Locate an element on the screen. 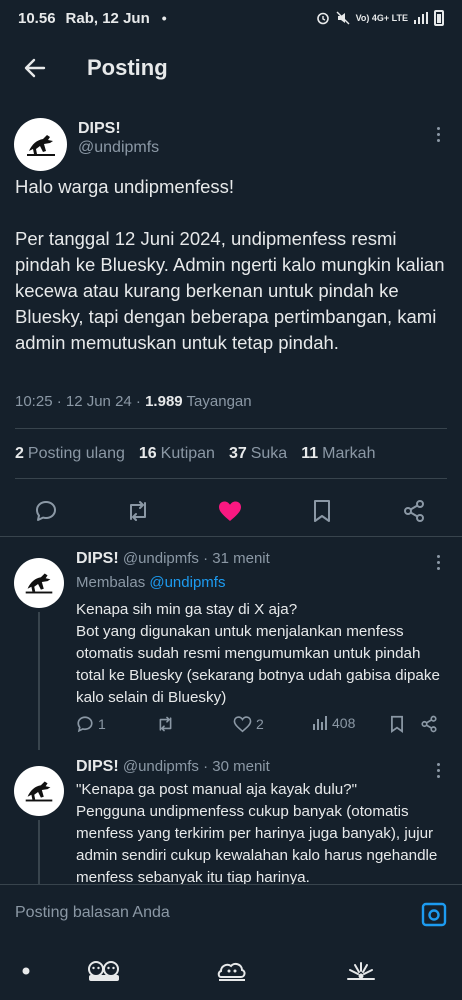 This screenshot has width=462, height=1000. reply-count: 1 is located at coordinates (102, 724).